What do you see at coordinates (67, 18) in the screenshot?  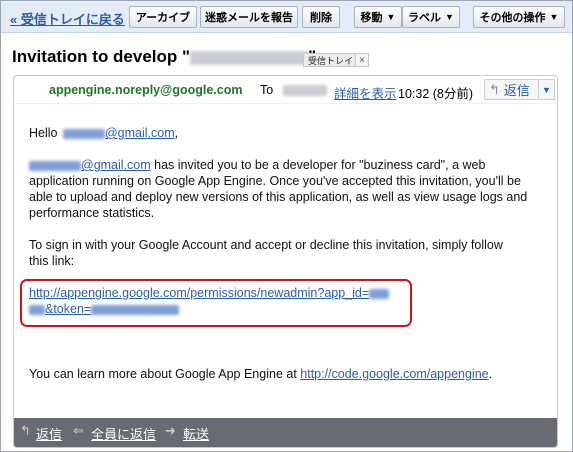 I see `back-to-inbox-link: « 受信トレイに戻る` at bounding box center [67, 18].